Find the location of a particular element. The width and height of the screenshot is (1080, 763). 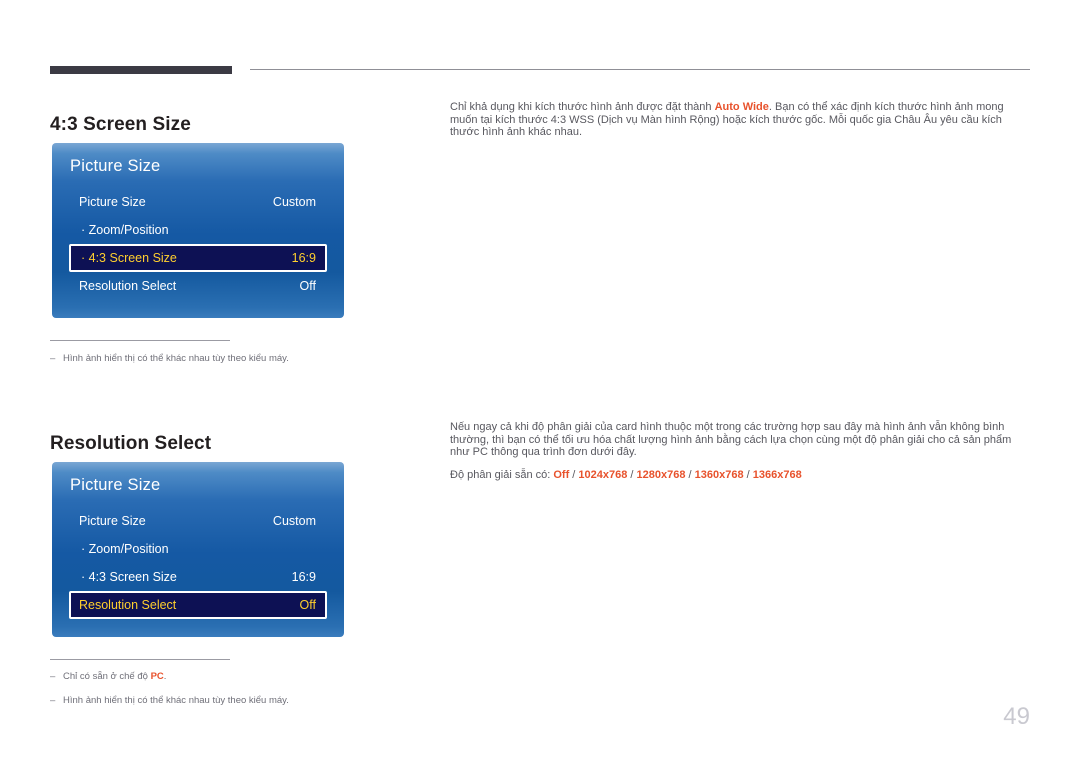

note-highlight-pc: PC is located at coordinates (157, 676).